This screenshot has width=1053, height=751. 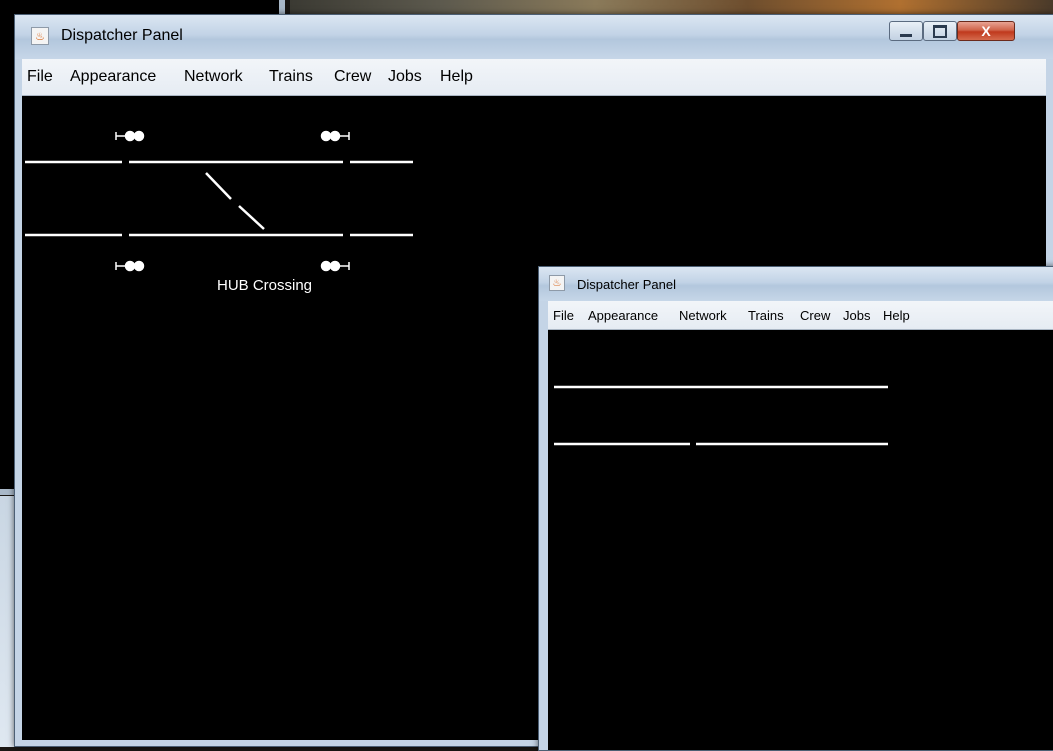 What do you see at coordinates (130, 136) in the screenshot?
I see `signal-top-left` at bounding box center [130, 136].